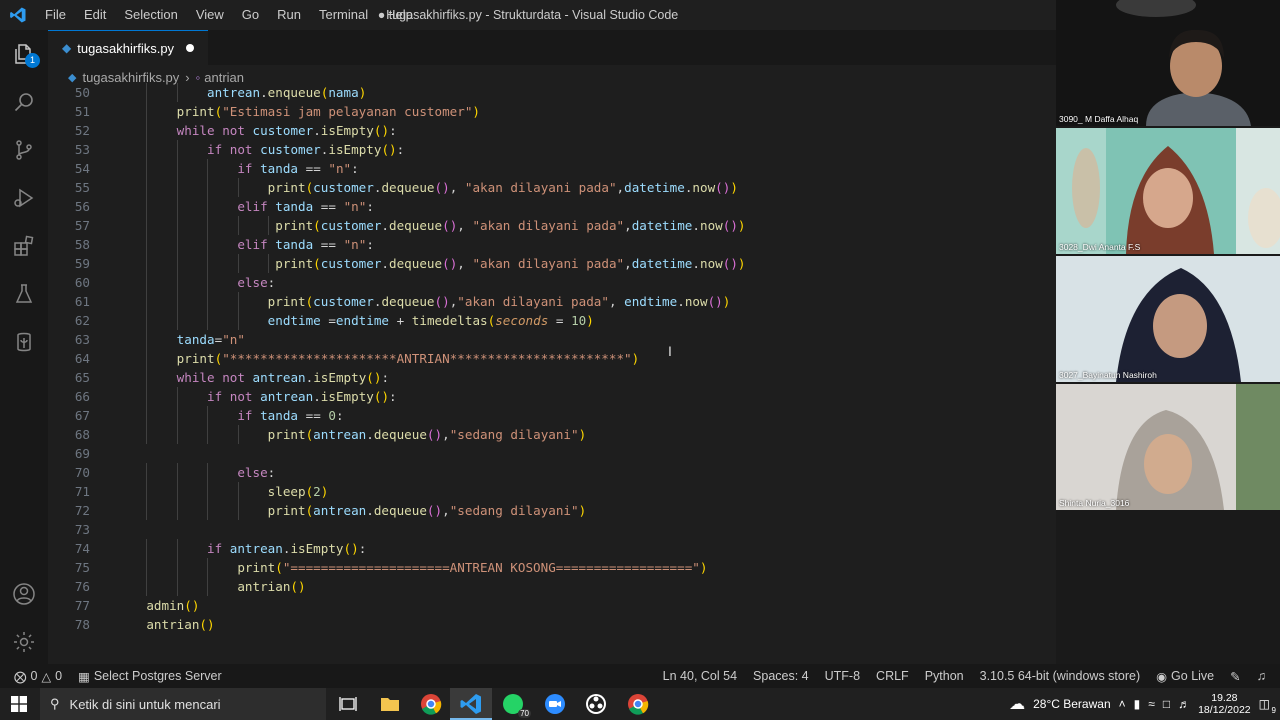 This screenshot has width=1280, height=720. Describe the element at coordinates (1137, 704) in the screenshot. I see `battery-icon: ▮` at that location.